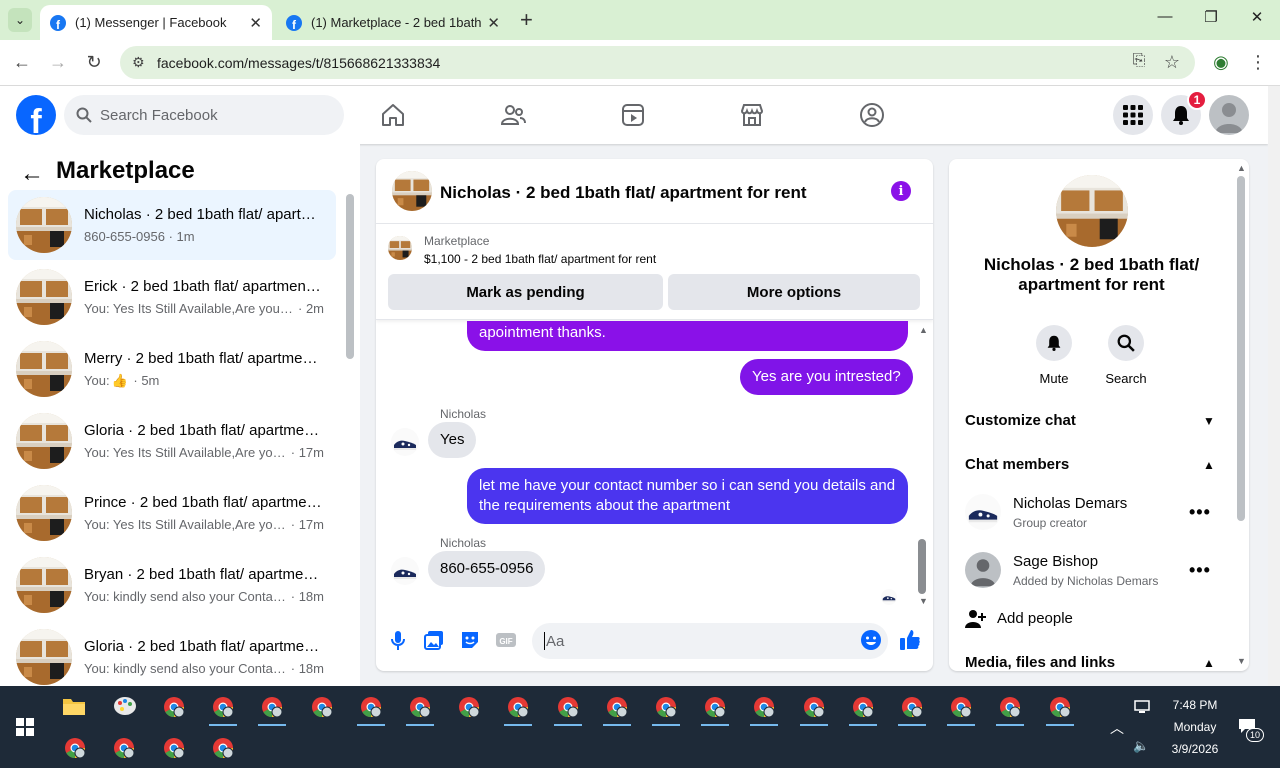 The image size is (1280, 768). Describe the element at coordinates (710, 641) in the screenshot. I see `message-input: Aa` at that location.